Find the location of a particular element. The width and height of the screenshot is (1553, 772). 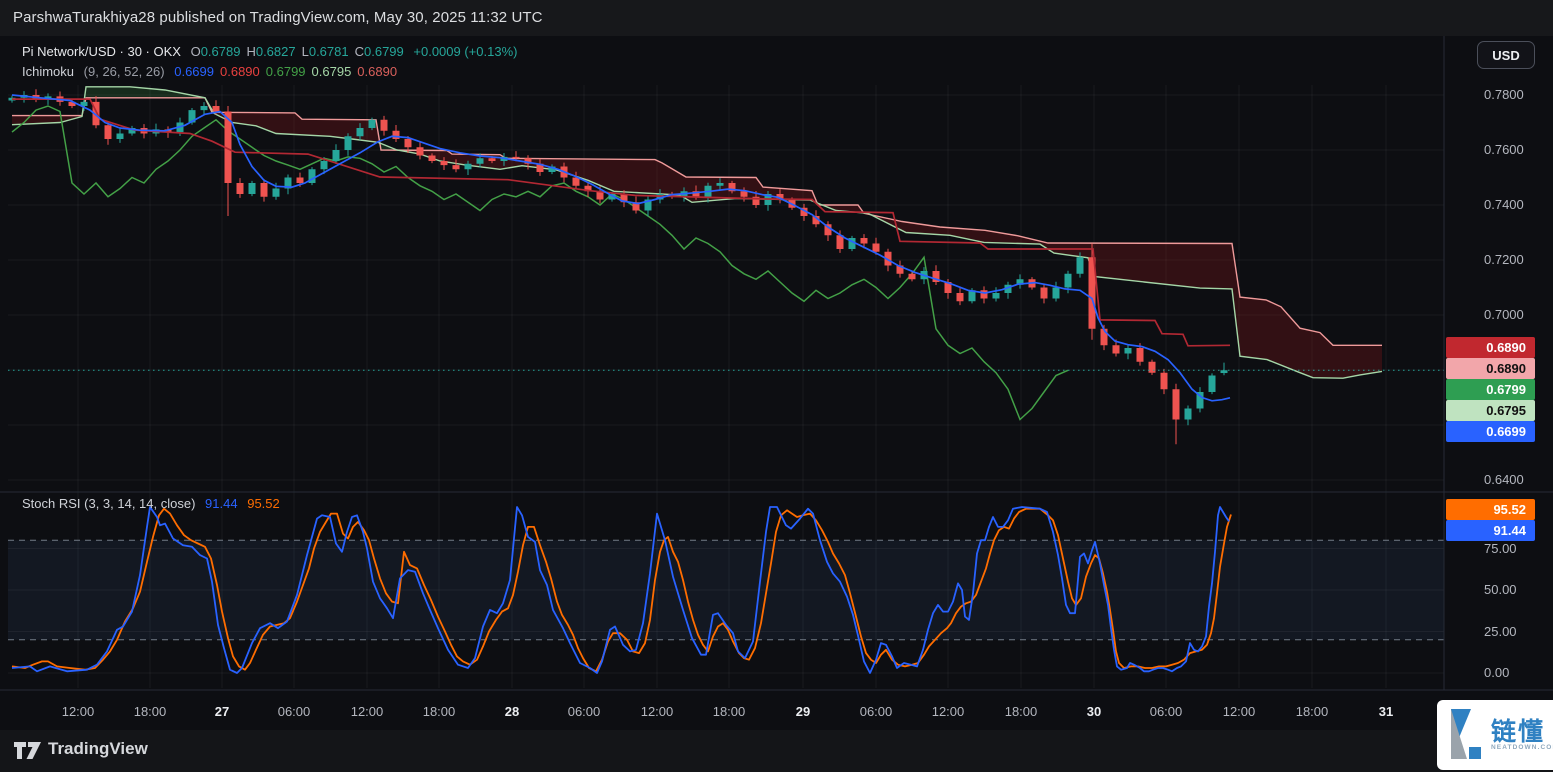

stoch-tick-label: 50.00 is located at coordinates (1500, 589).